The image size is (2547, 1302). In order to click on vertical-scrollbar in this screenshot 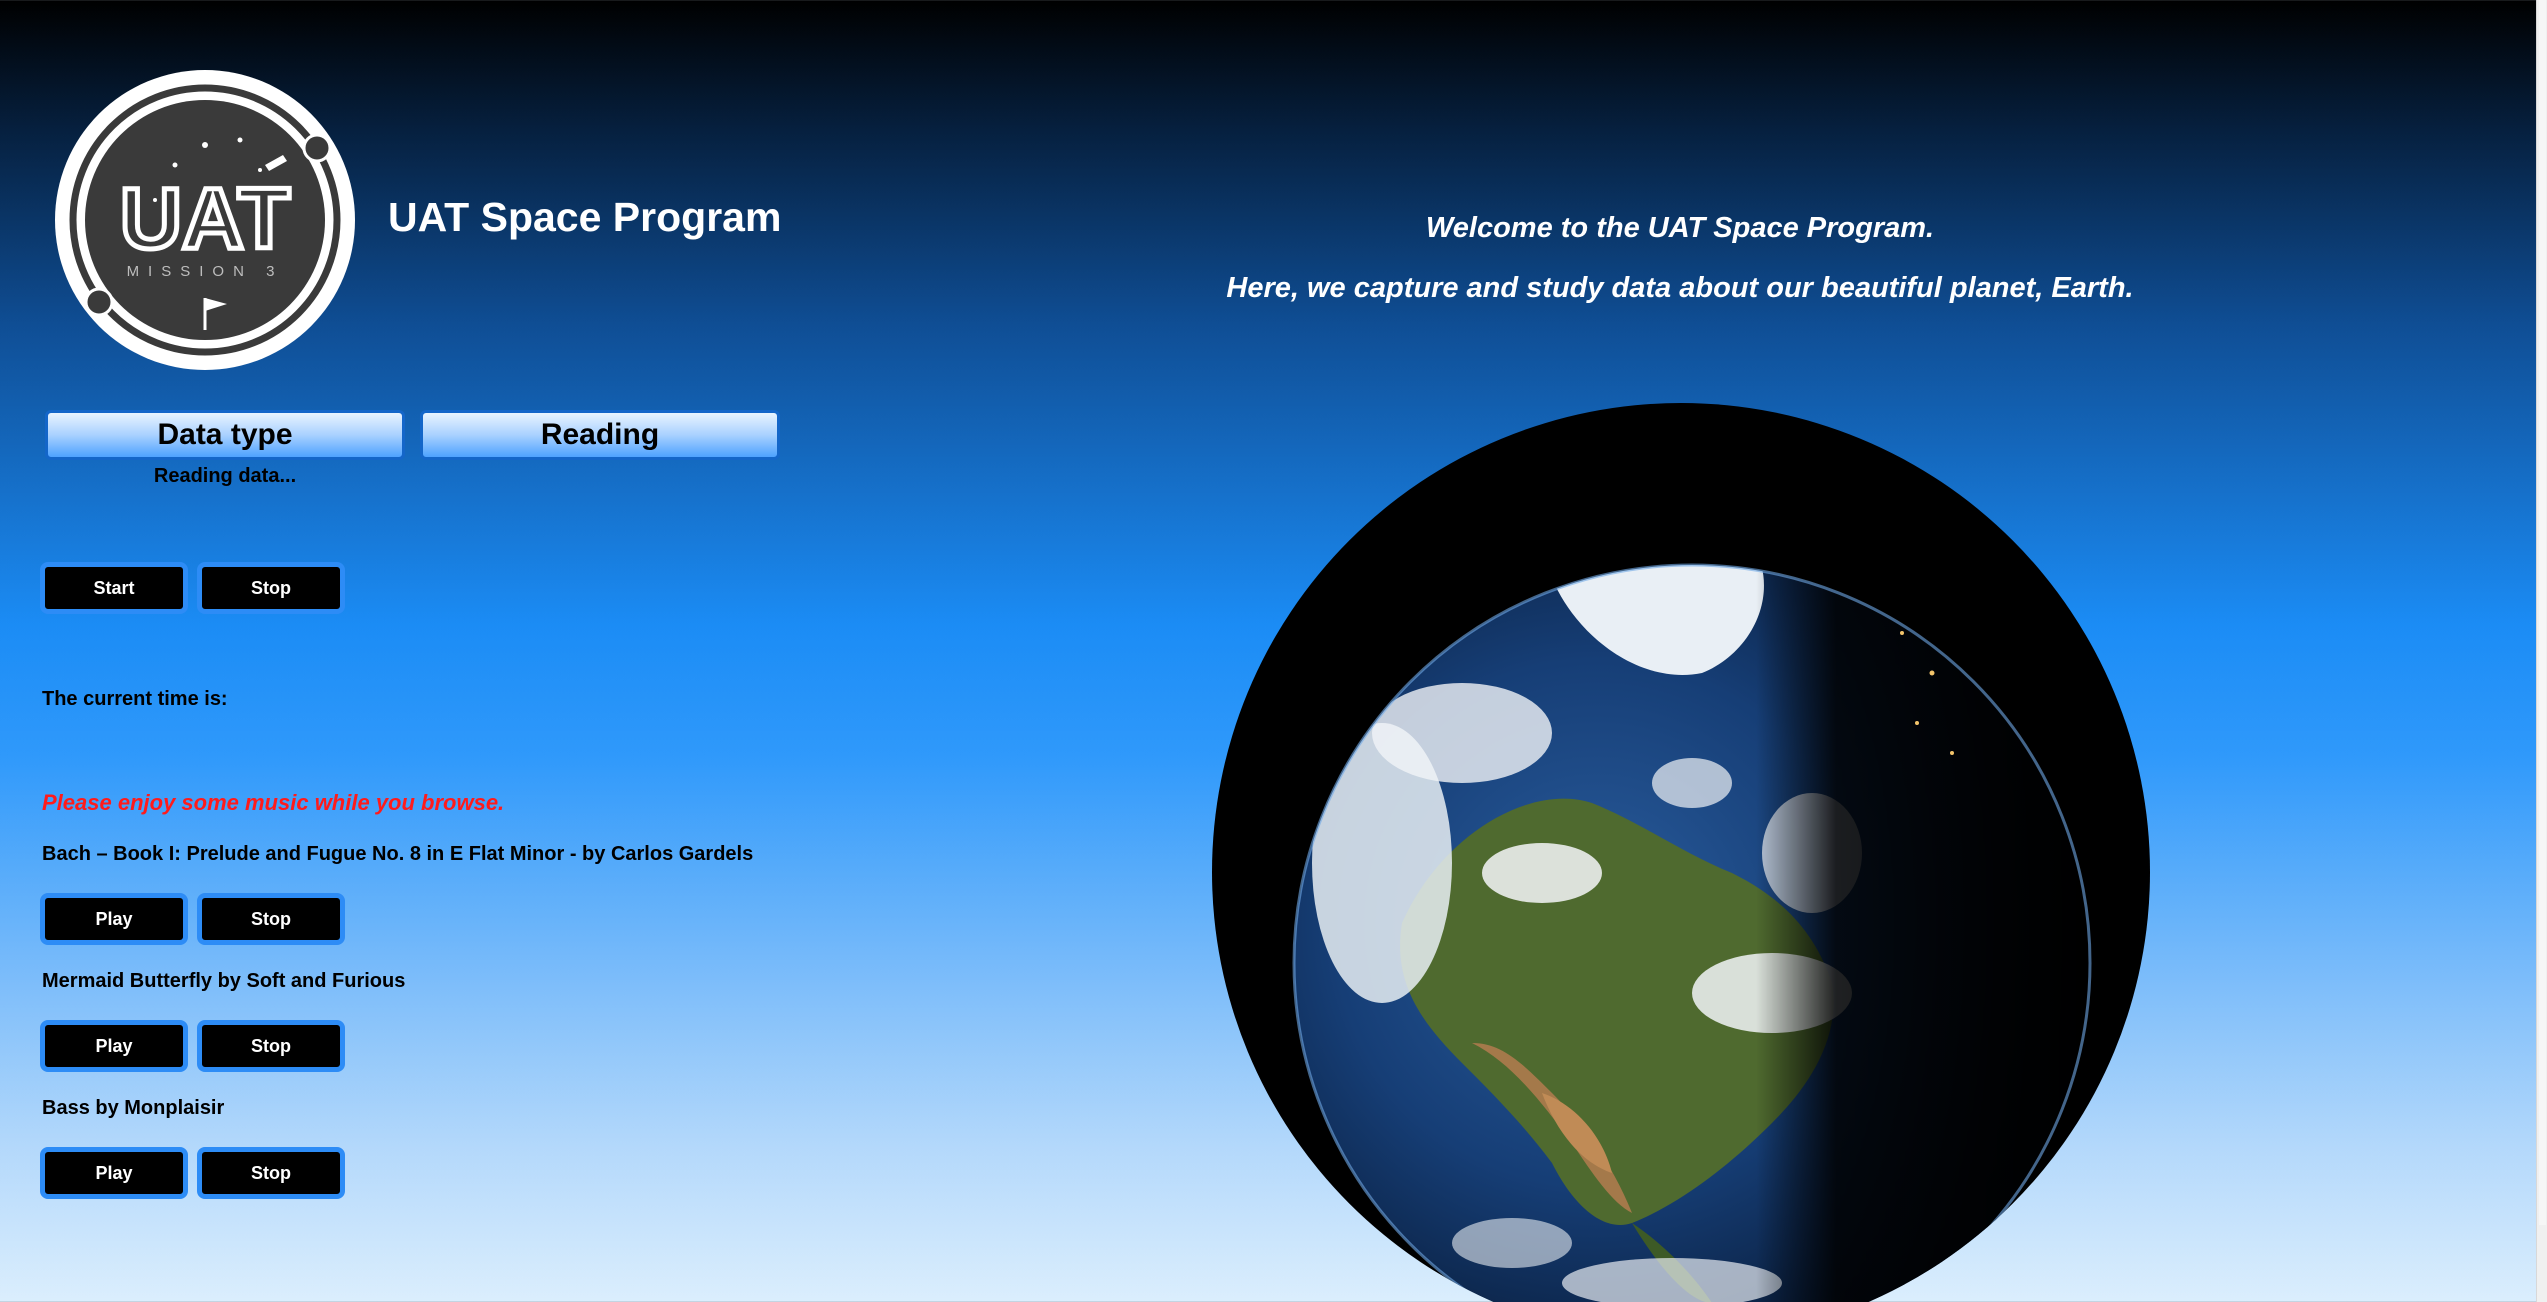, I will do `click(2541, 651)`.